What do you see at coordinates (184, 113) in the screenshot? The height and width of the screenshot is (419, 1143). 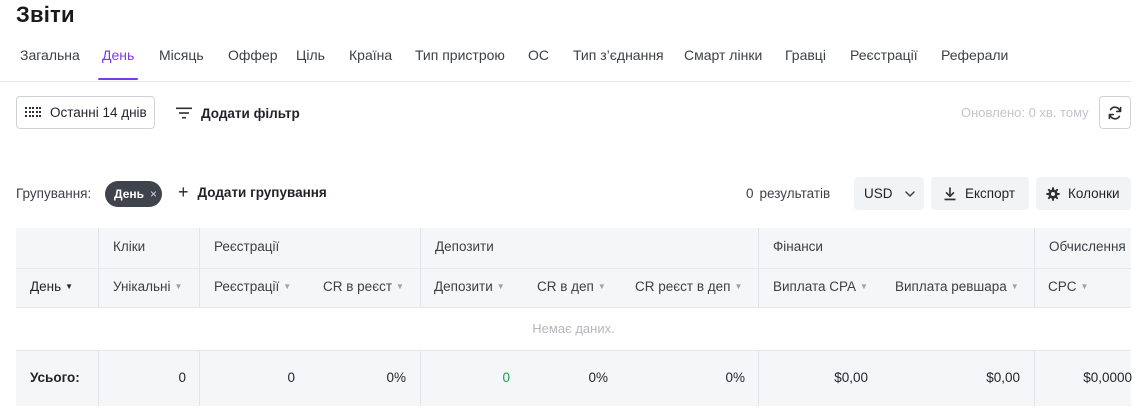 I see `filter-lines-icon` at bounding box center [184, 113].